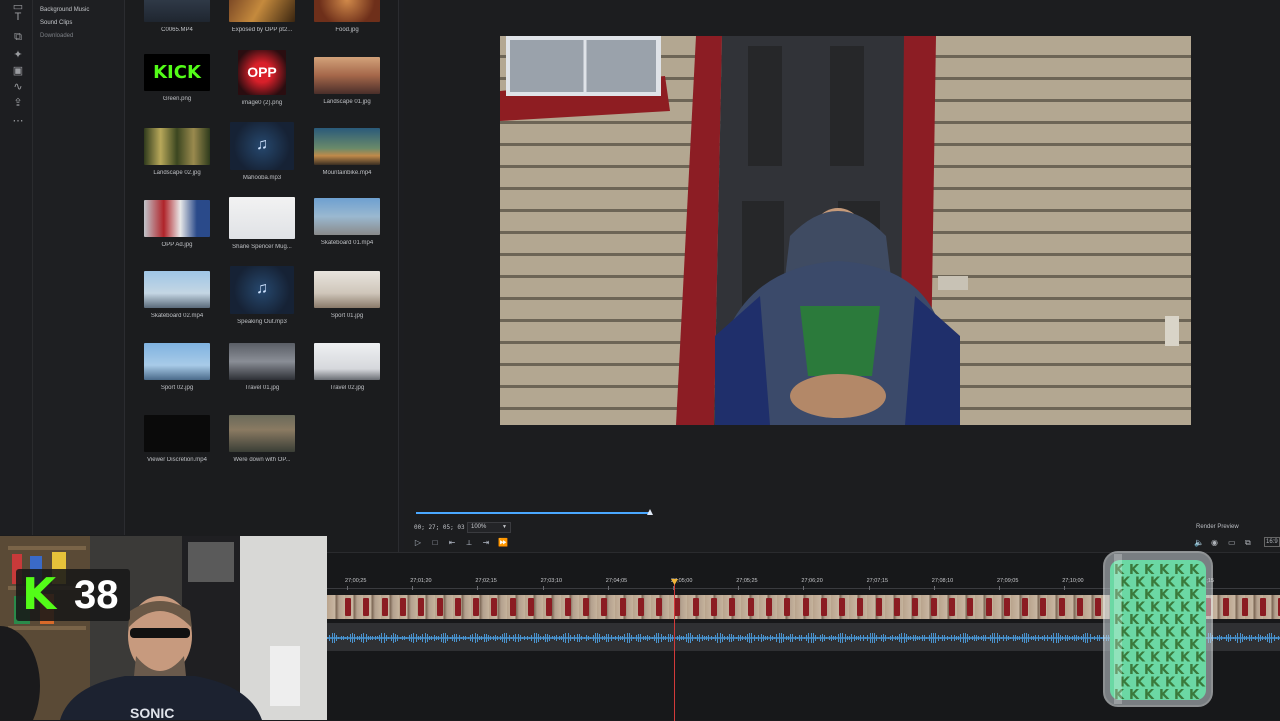 This screenshot has width=1280, height=721. Describe the element at coordinates (503, 543) in the screenshot. I see `fast-forward-icon: ⏩` at that location.